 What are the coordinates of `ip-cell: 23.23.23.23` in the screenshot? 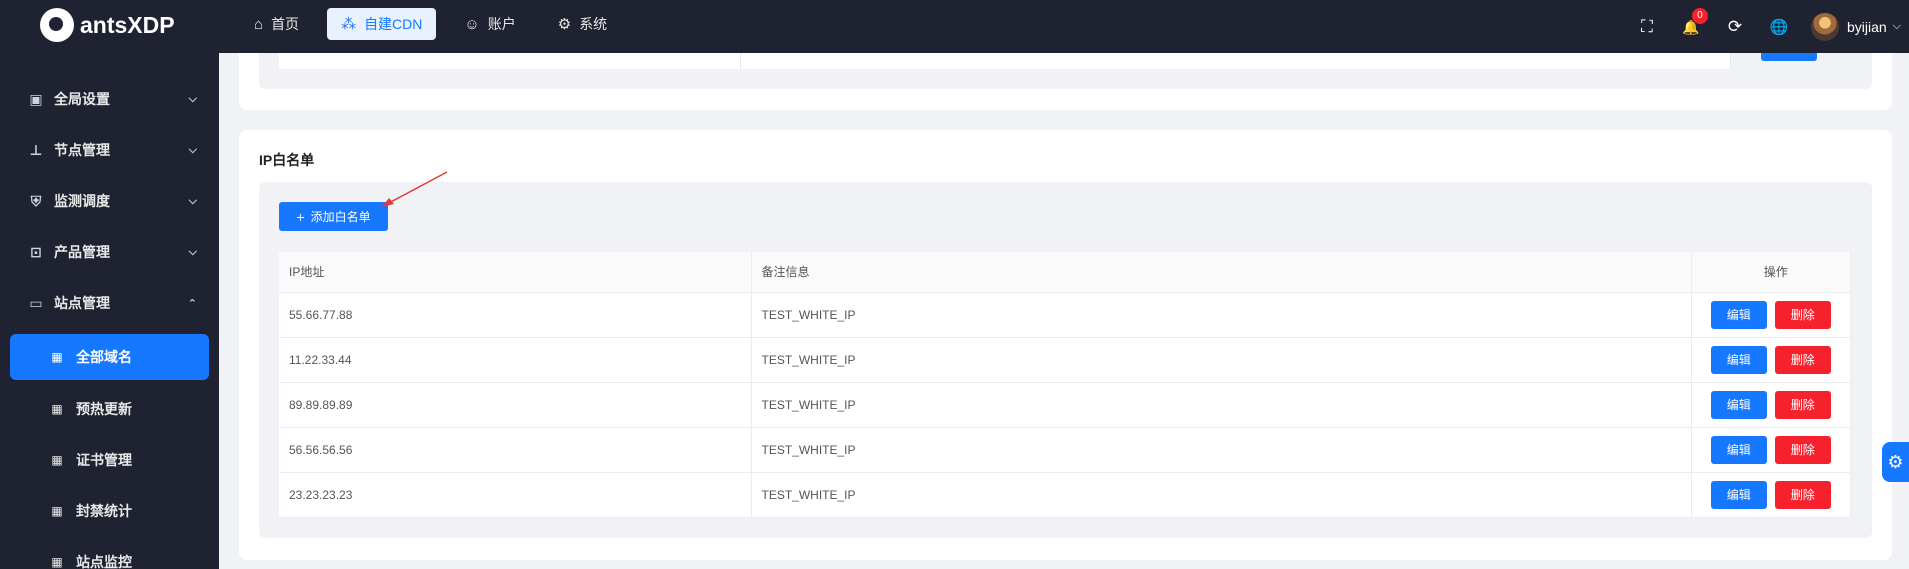 It's located at (515, 495).